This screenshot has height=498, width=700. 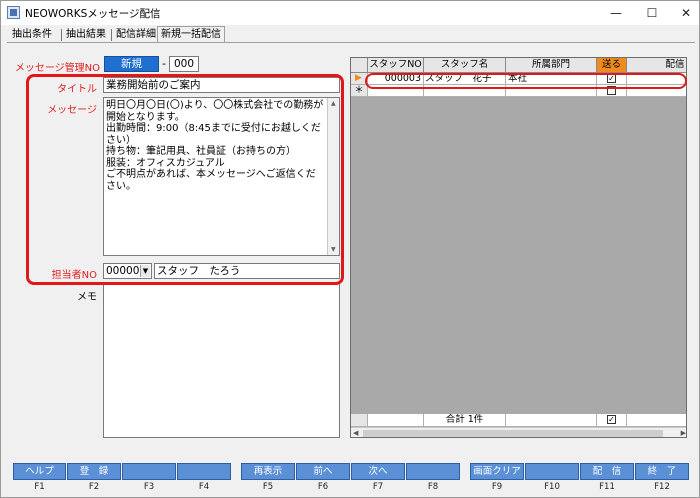 What do you see at coordinates (551, 91) in the screenshot?
I see `new-cell-department` at bounding box center [551, 91].